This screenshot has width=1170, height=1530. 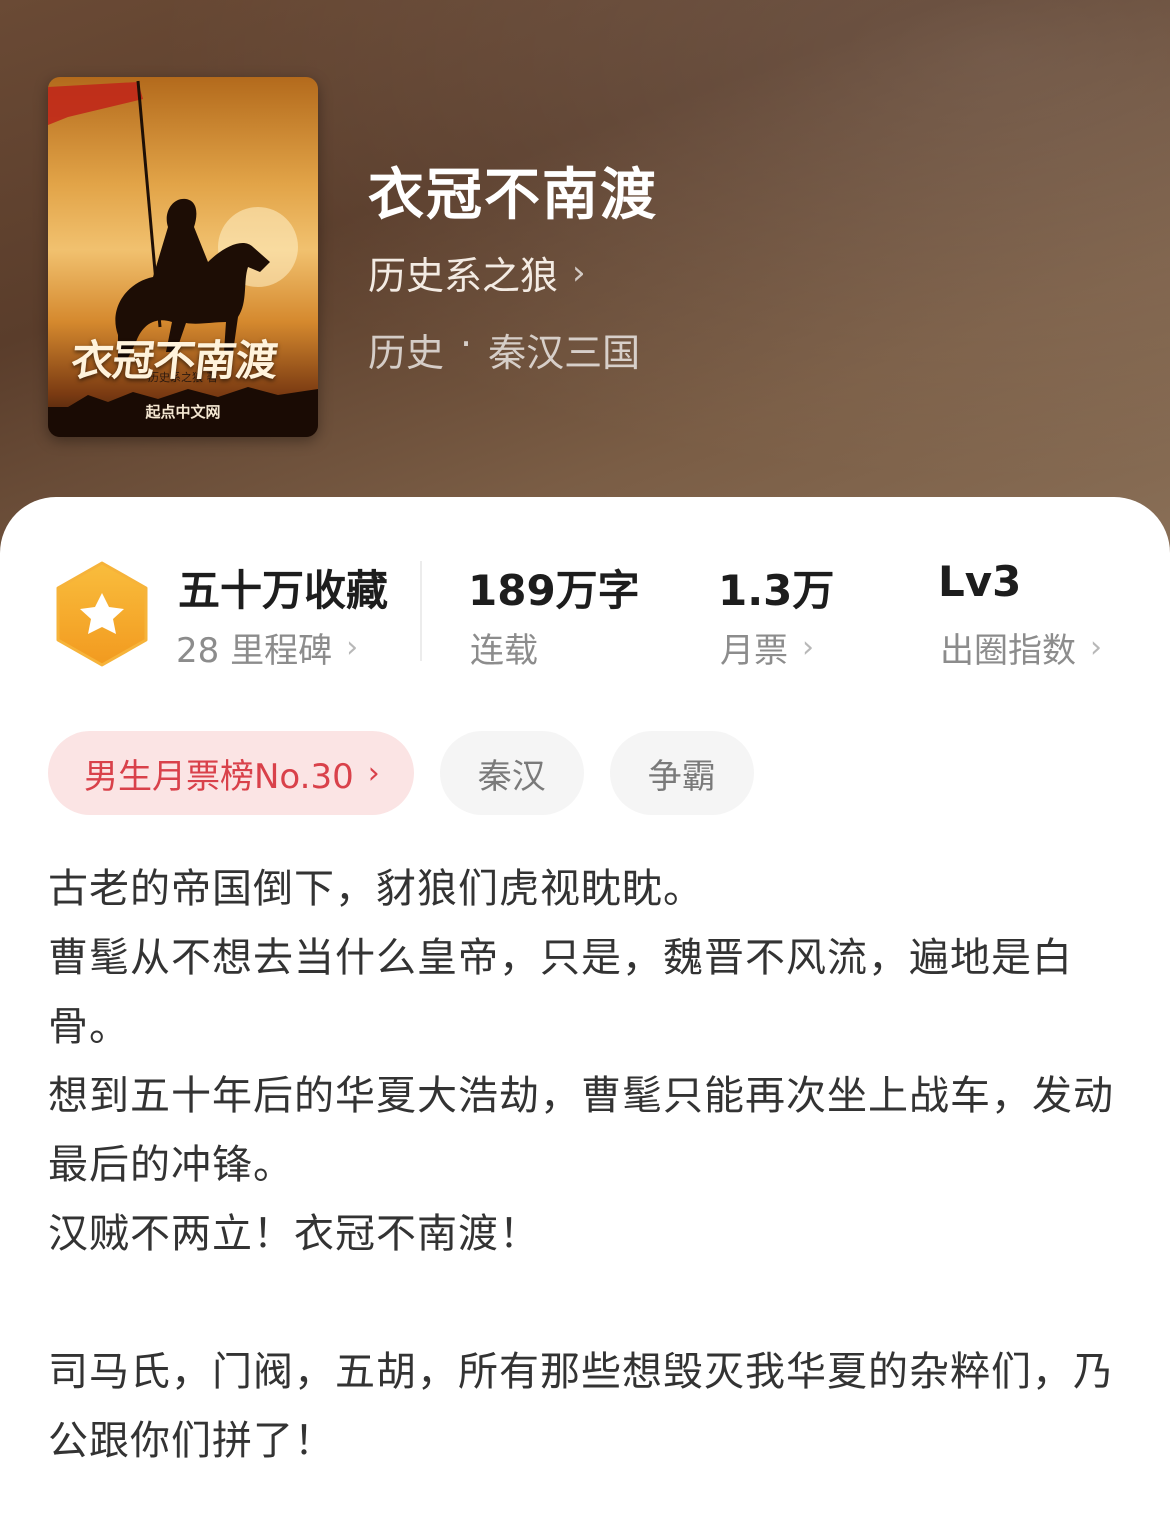 I want to click on tag-zhengba: 争霸, so click(x=681, y=773).